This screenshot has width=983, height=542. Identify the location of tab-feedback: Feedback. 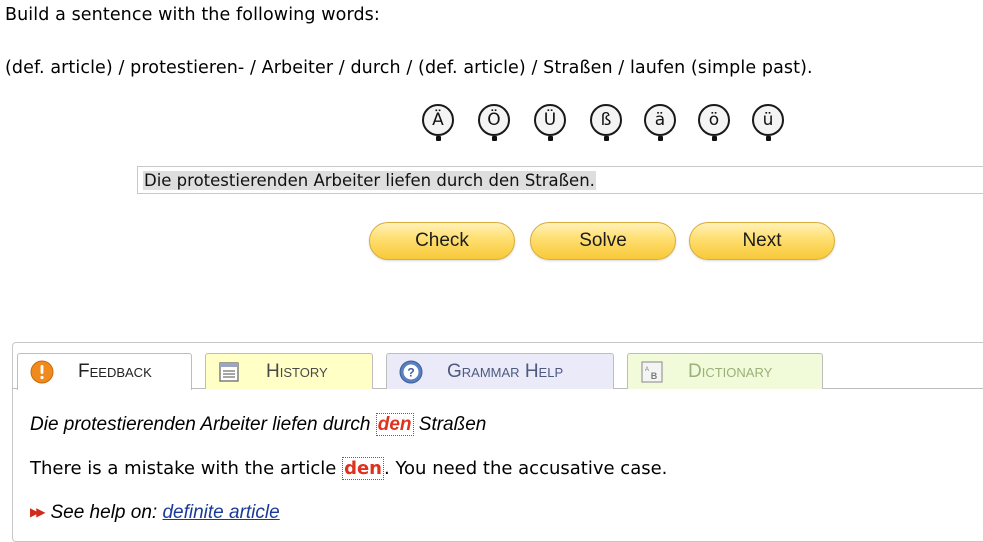
(104, 371).